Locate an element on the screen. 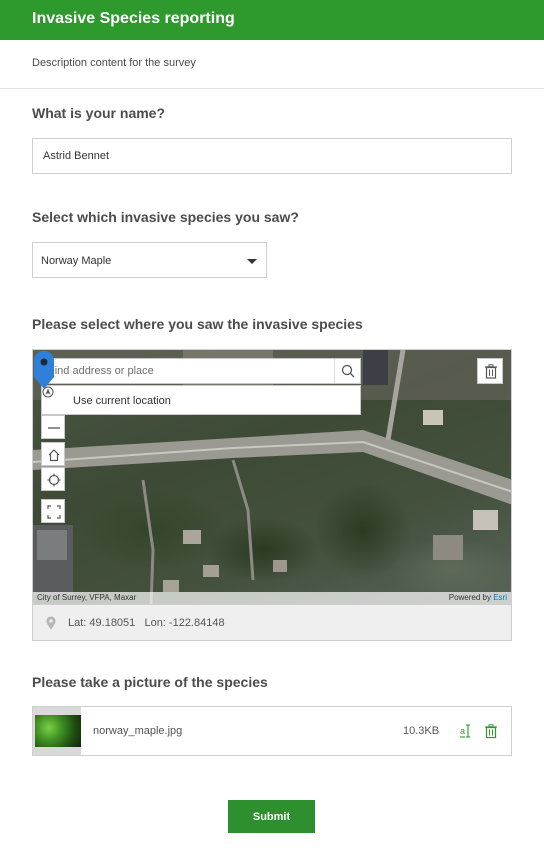 The image size is (544, 853). search-button is located at coordinates (347, 371).